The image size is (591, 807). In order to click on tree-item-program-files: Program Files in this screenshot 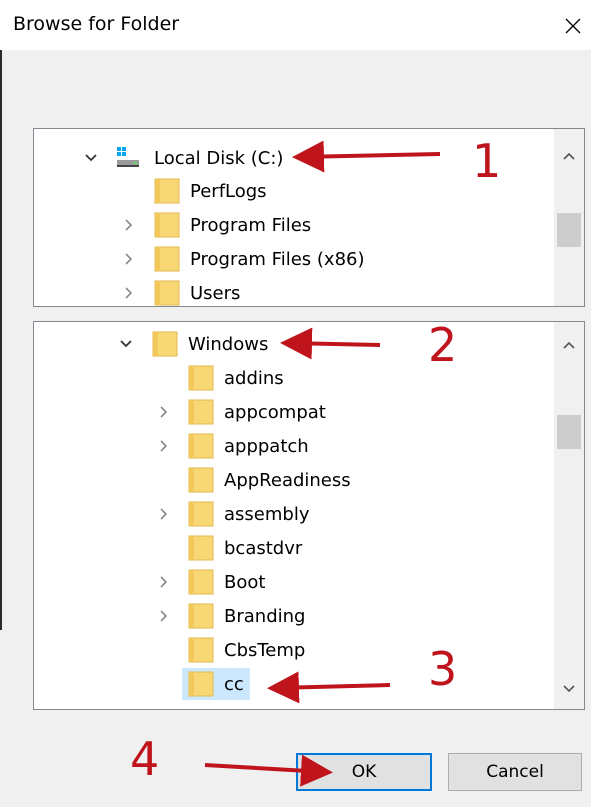, I will do `click(294, 225)`.